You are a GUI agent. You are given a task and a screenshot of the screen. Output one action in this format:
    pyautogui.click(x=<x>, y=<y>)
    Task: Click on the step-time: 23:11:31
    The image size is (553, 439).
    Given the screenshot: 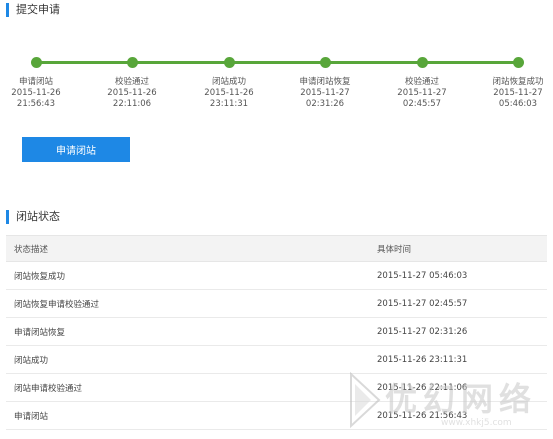 What is the action you would take?
    pyautogui.click(x=229, y=104)
    